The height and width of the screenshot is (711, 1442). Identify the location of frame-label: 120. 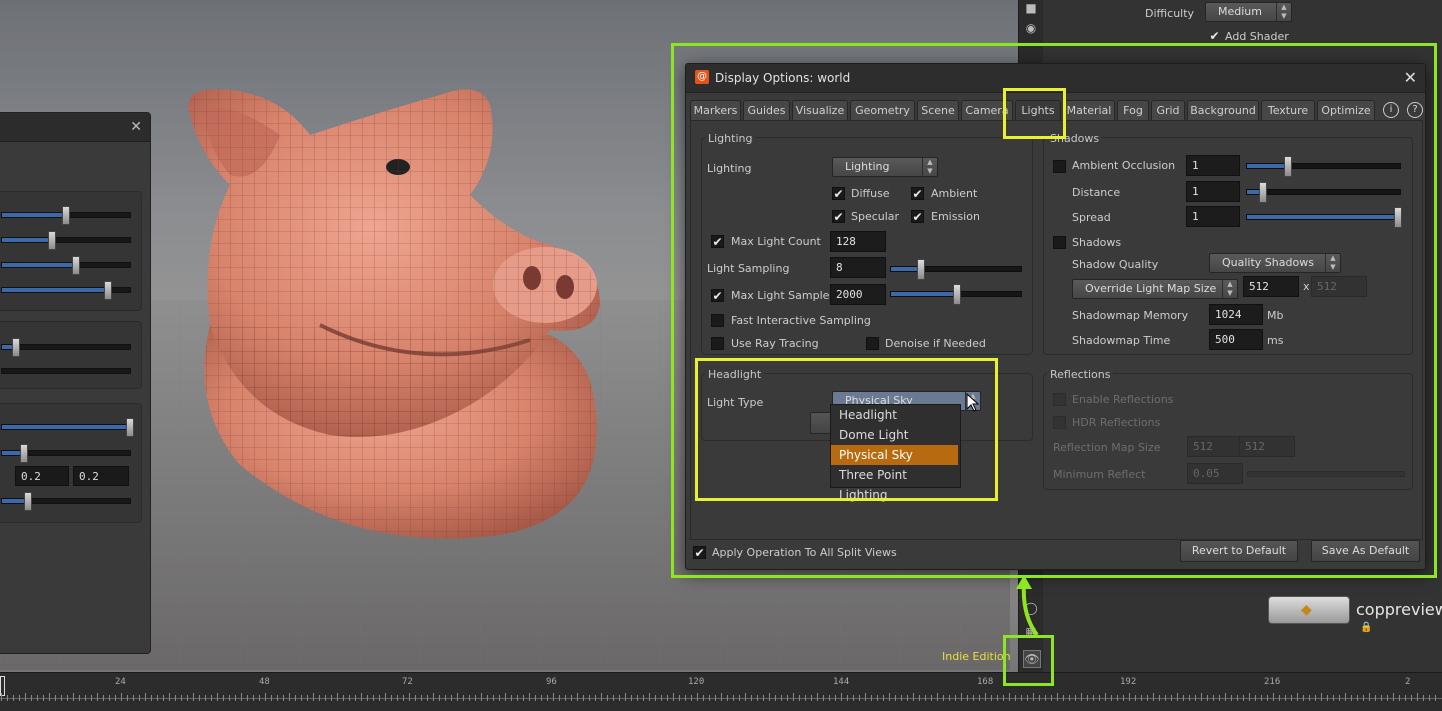
(696, 682).